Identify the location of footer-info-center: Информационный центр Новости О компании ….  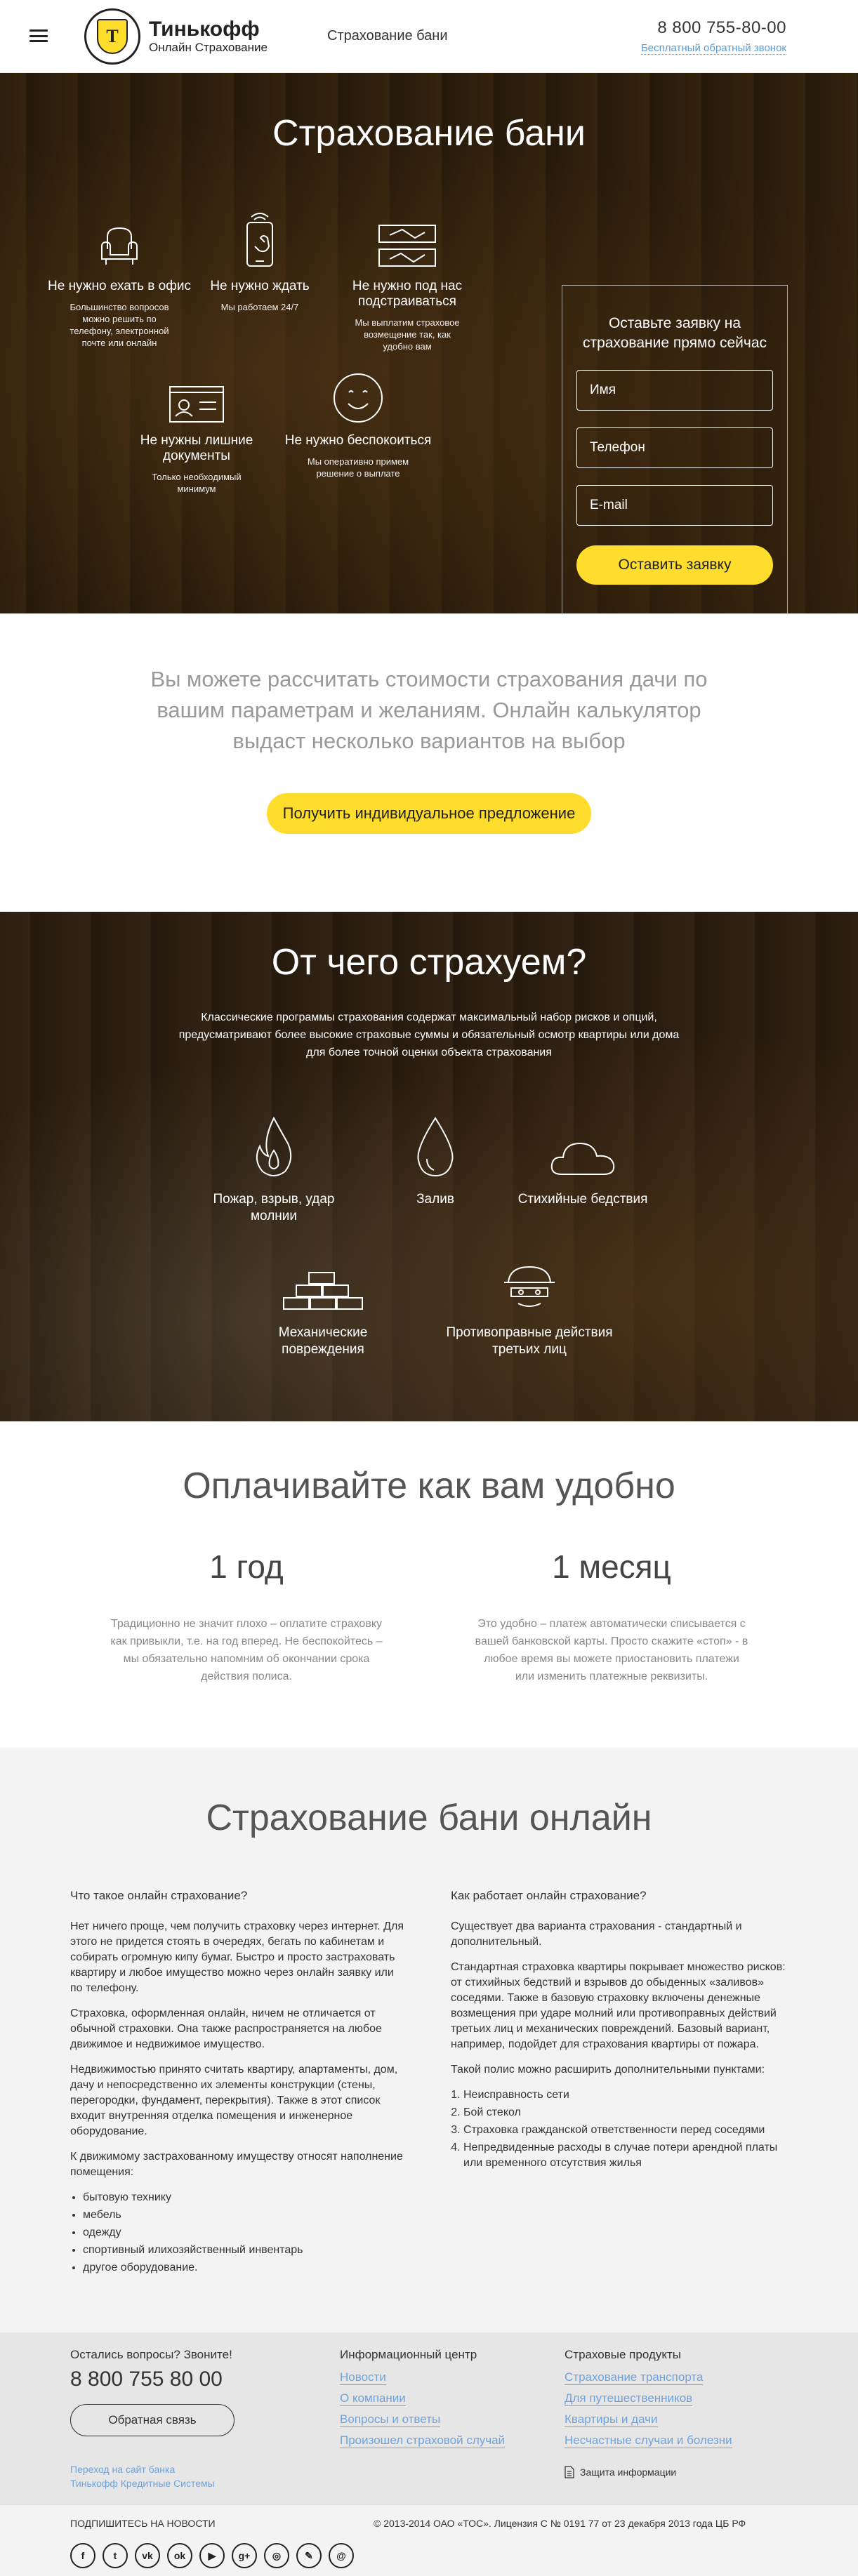
(423, 2402).